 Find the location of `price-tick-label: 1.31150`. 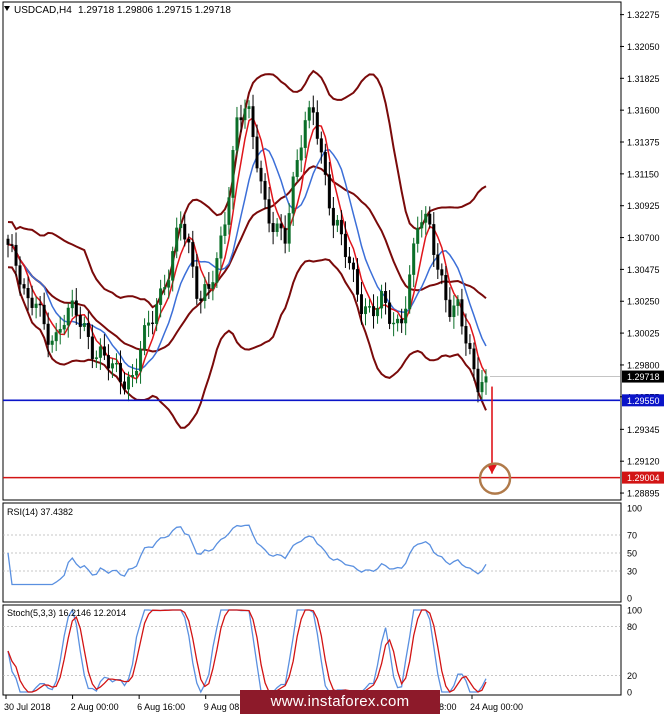

price-tick-label: 1.31150 is located at coordinates (643, 174).